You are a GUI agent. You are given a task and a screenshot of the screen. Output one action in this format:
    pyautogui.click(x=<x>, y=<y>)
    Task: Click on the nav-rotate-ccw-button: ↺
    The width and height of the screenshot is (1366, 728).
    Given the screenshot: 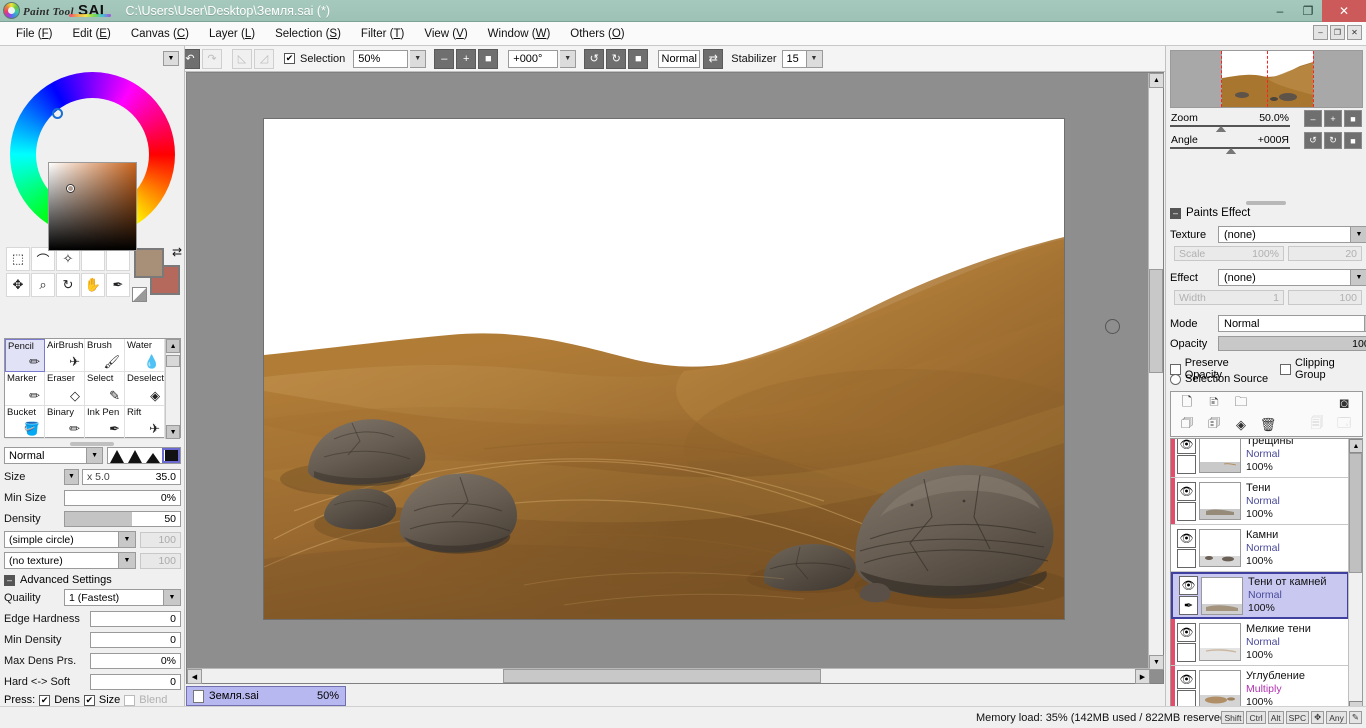 What is the action you would take?
    pyautogui.click(x=1313, y=140)
    